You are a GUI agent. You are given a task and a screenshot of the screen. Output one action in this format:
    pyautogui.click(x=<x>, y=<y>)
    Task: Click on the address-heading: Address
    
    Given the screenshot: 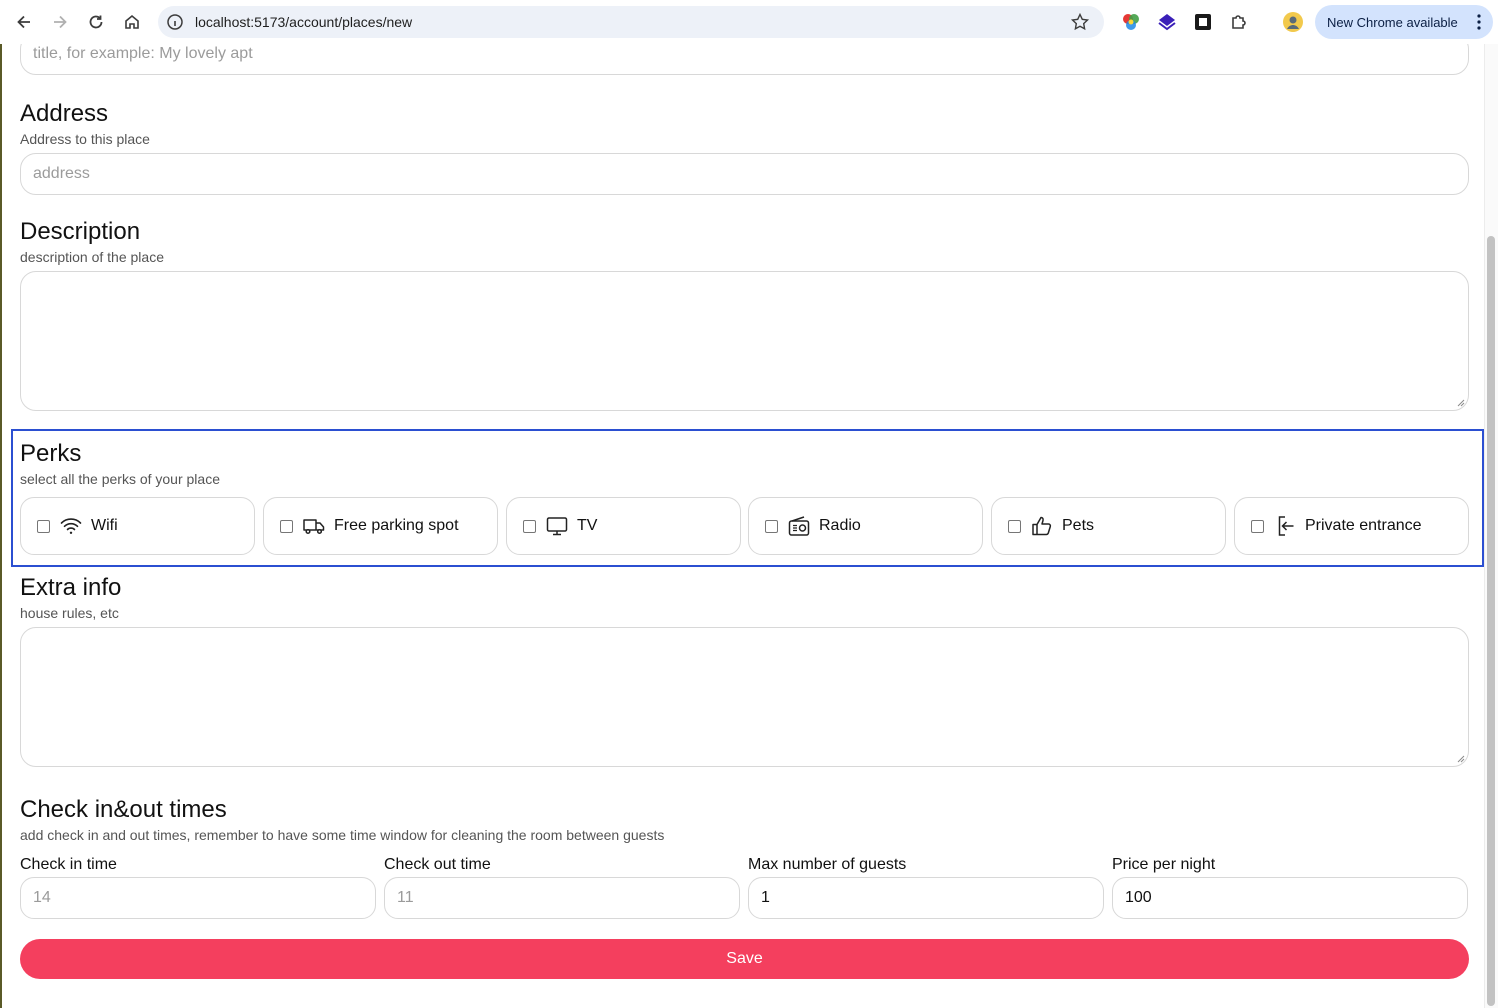 What is the action you would take?
    pyautogui.click(x=64, y=113)
    